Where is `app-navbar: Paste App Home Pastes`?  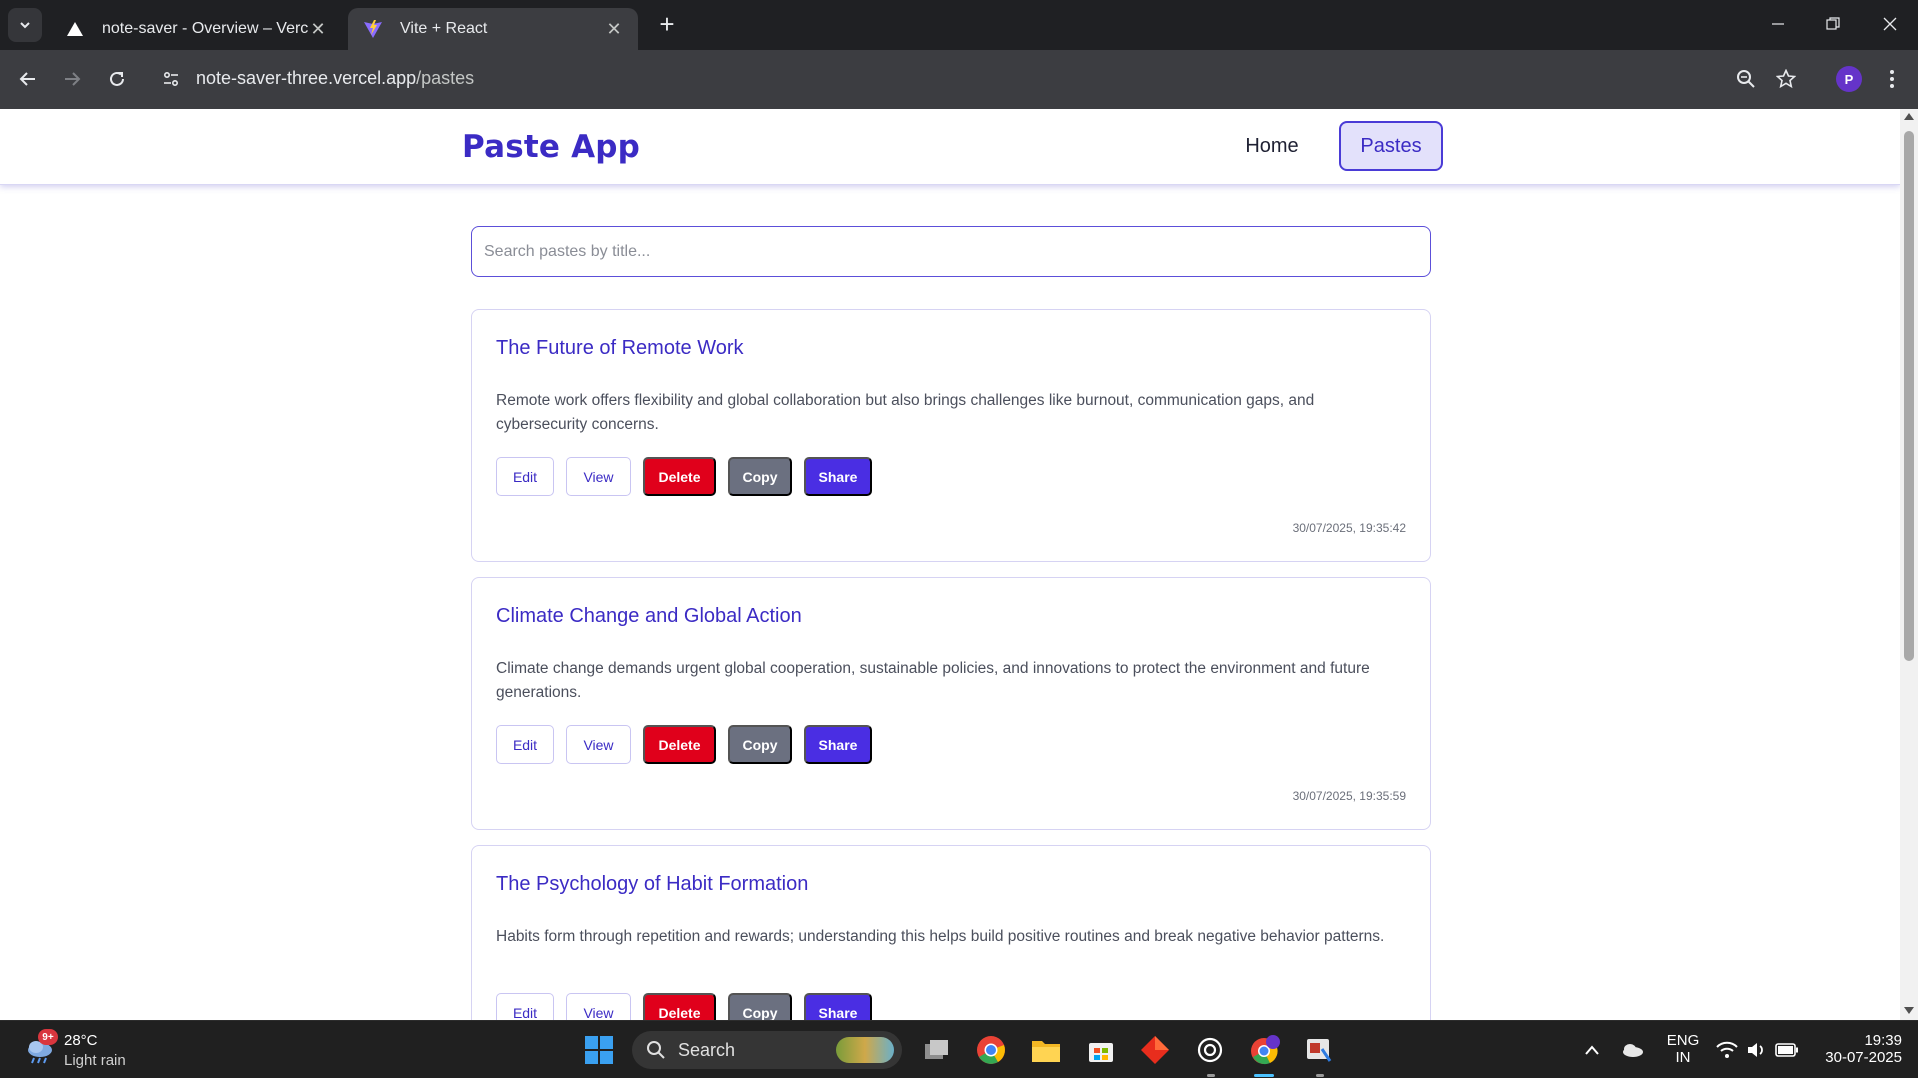
app-navbar: Paste App Home Pastes is located at coordinates (950, 147).